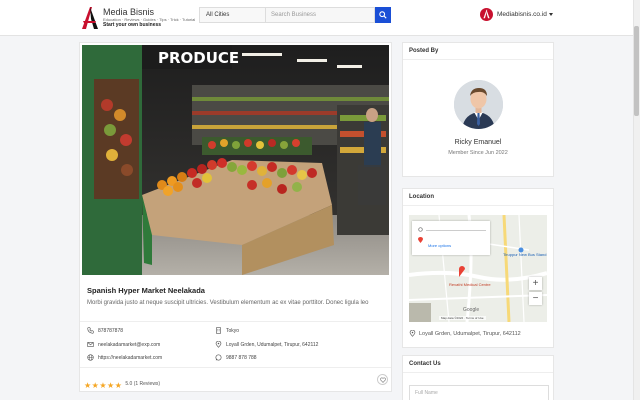 The image size is (640, 400). I want to click on website-info: https://neelakadamarket.com, so click(124, 357).